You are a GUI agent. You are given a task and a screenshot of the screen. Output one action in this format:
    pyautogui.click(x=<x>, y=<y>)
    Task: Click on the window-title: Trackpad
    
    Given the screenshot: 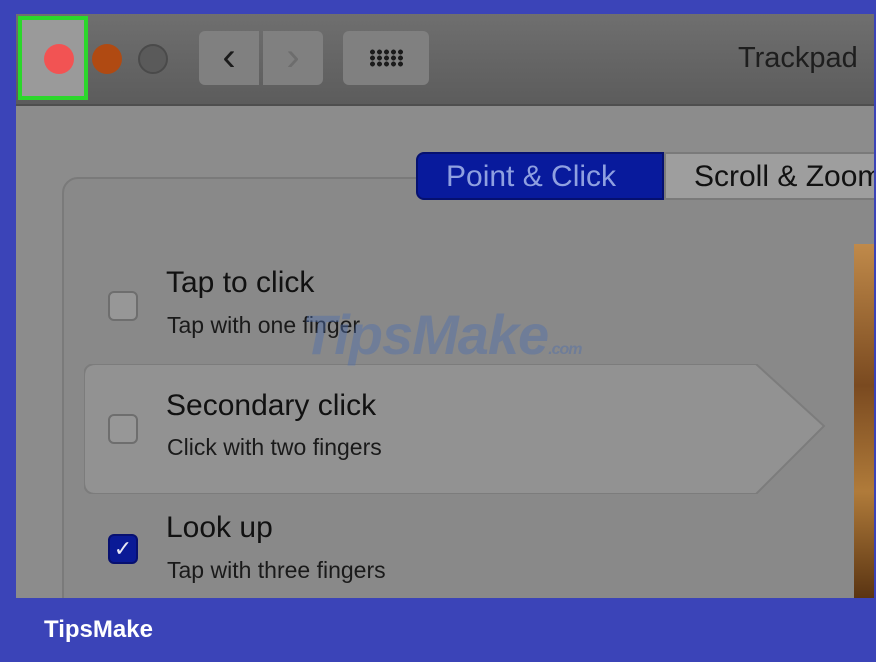 What is the action you would take?
    pyautogui.click(x=798, y=58)
    